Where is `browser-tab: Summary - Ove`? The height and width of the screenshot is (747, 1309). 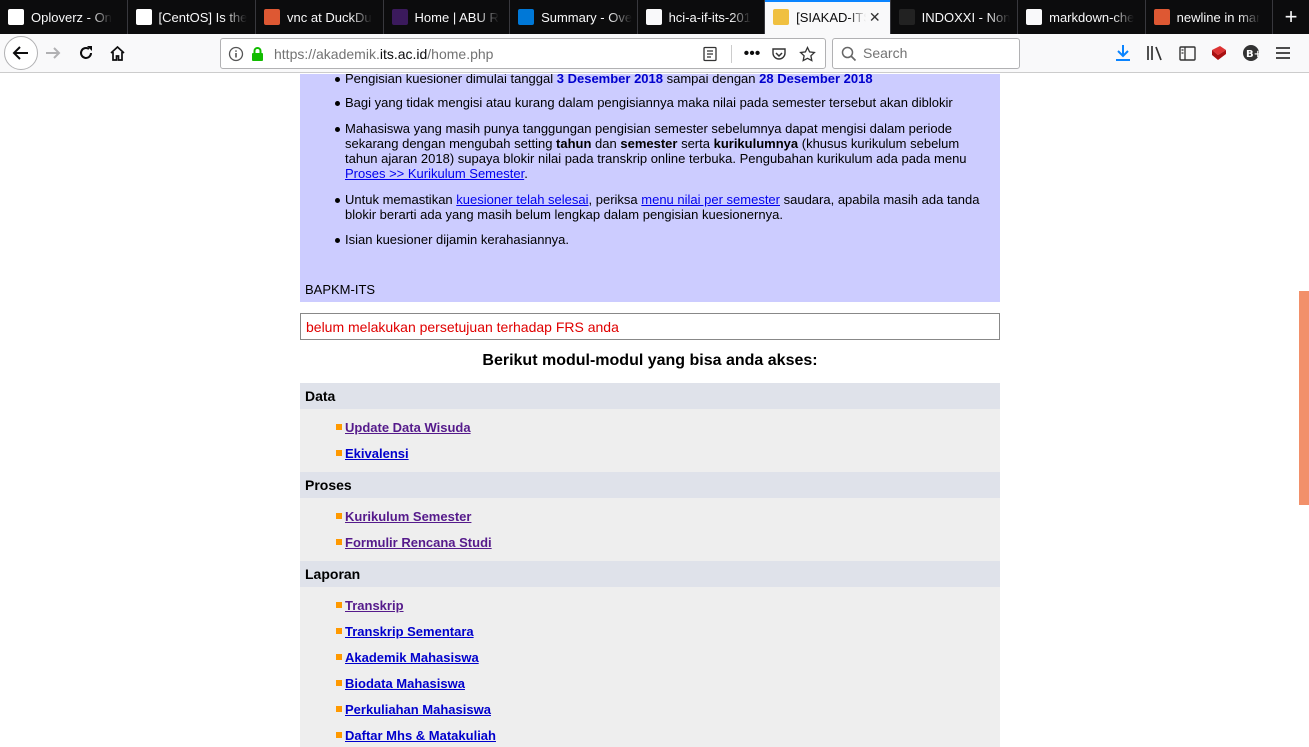 browser-tab: Summary - Ove is located at coordinates (574, 17).